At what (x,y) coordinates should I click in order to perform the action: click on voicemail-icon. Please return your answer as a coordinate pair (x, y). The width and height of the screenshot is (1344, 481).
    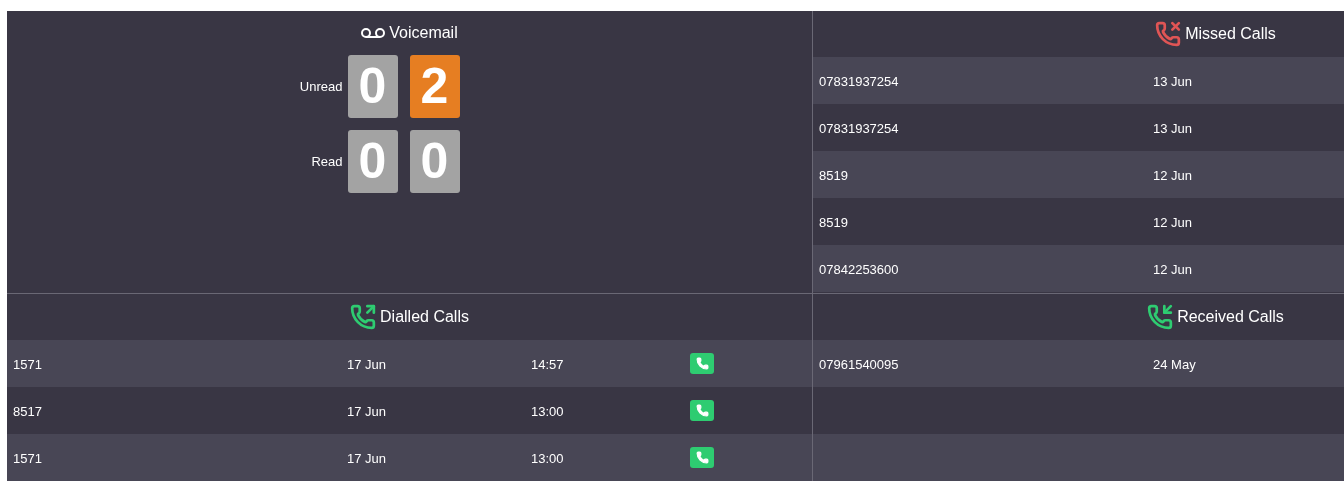
    Looking at the image, I should click on (373, 33).